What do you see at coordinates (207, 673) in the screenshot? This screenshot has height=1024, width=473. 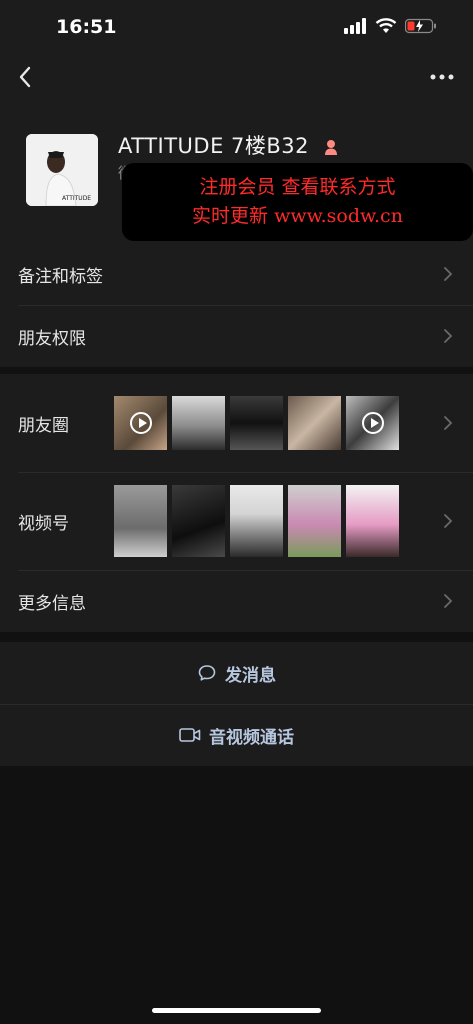 I see `chat-bubble-icon` at bounding box center [207, 673].